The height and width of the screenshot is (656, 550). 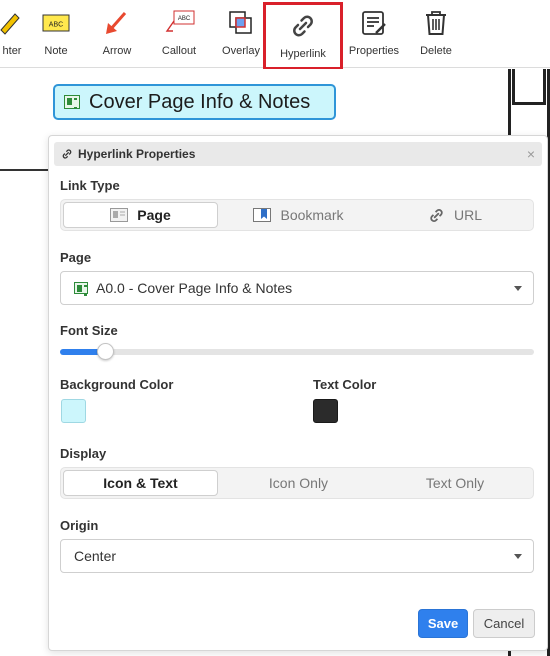 I want to click on display-text-only-label: Text Only, so click(x=455, y=483).